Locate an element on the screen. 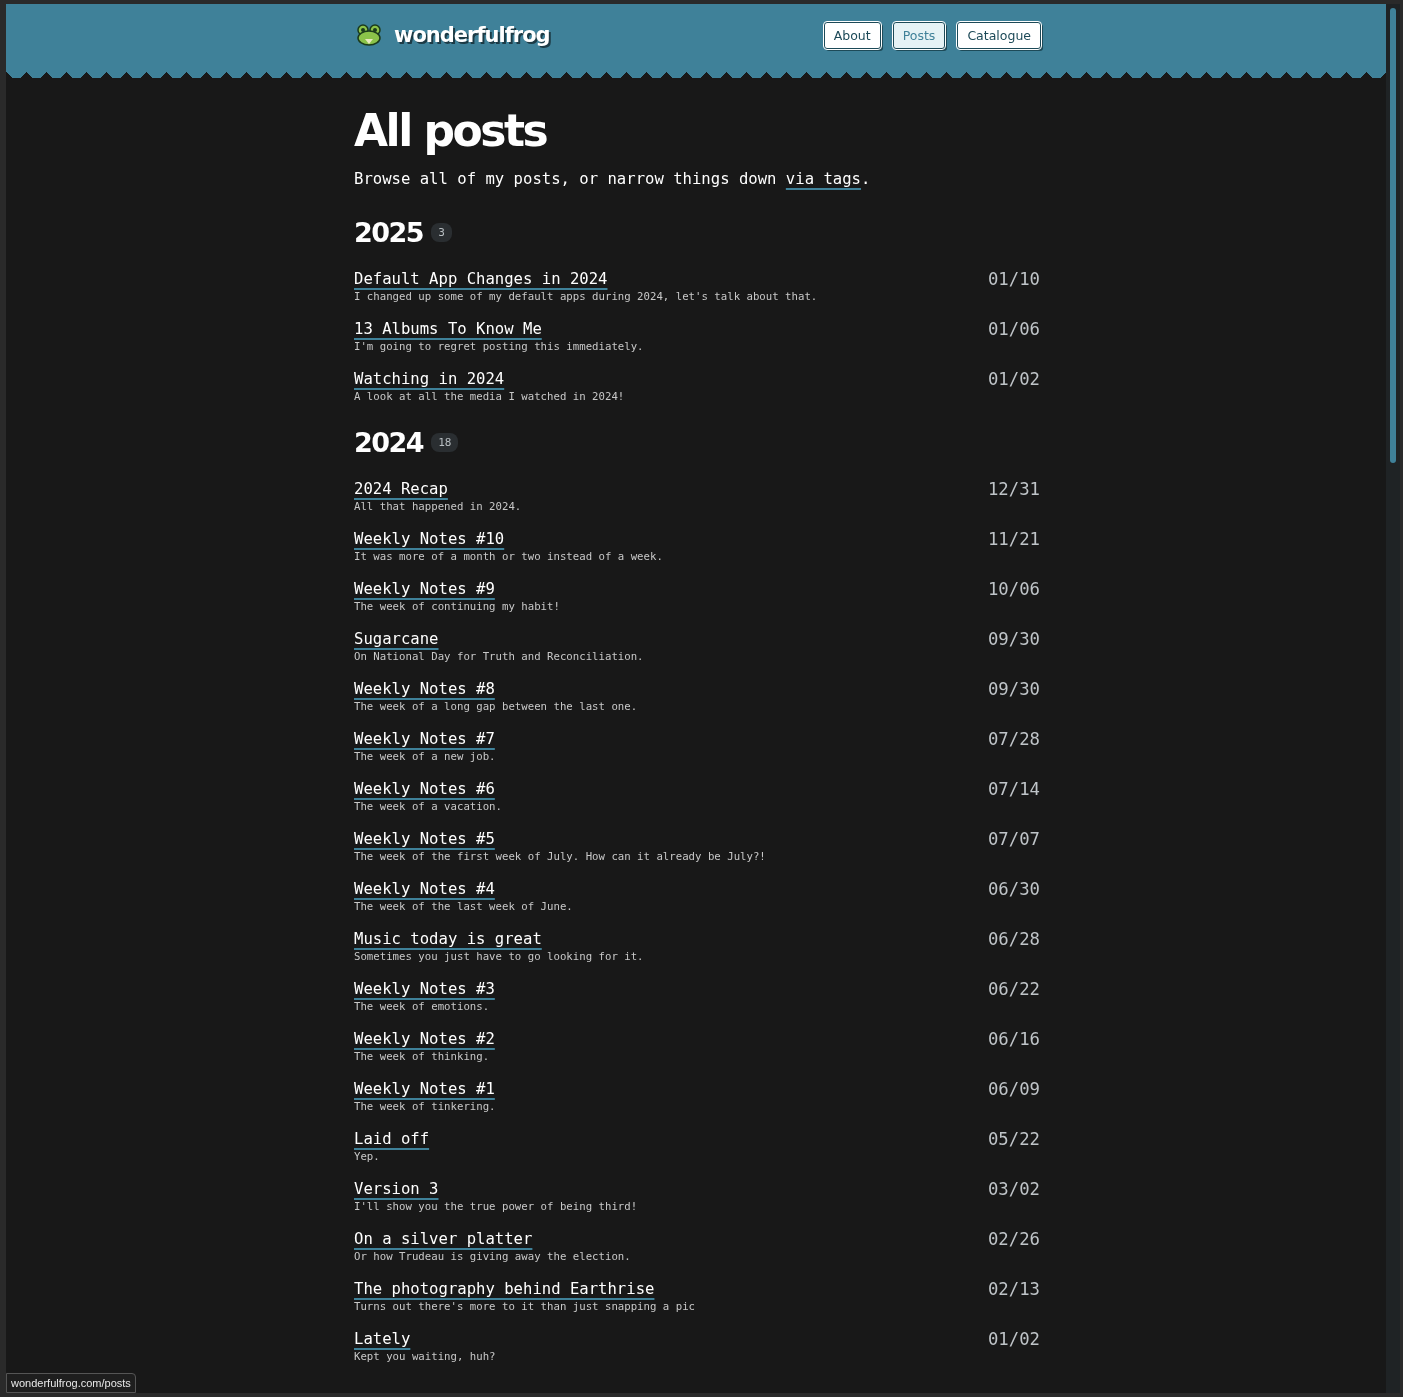 The width and height of the screenshot is (1403, 1397). scrollbar-thumb is located at coordinates (1393, 235).